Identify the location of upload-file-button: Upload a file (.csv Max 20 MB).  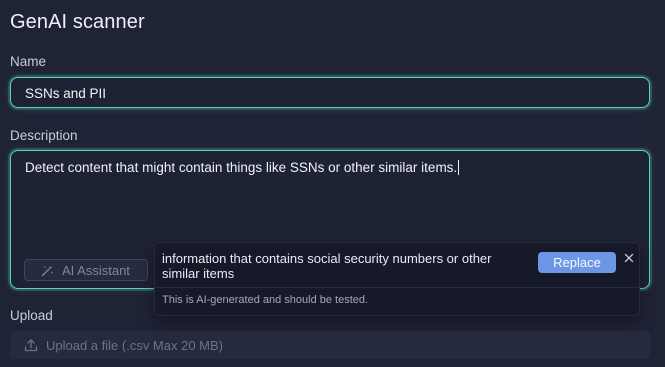
(330, 345).